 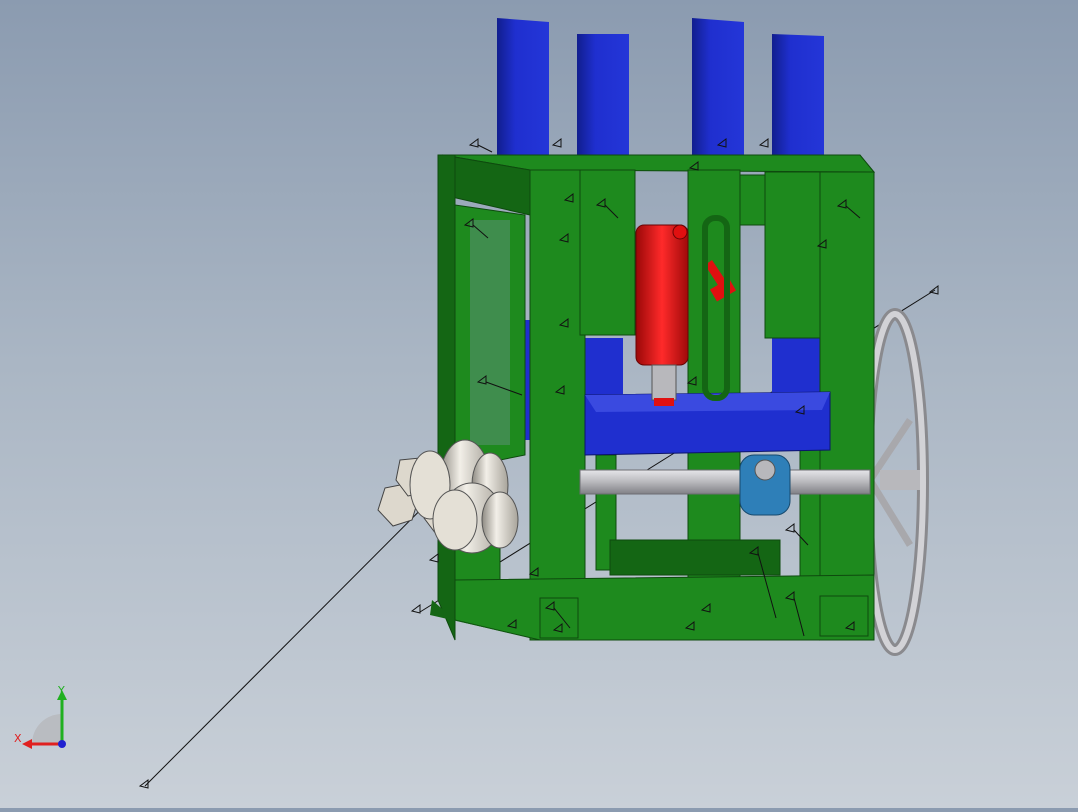 I want to click on handwheel, so click(x=895, y=482).